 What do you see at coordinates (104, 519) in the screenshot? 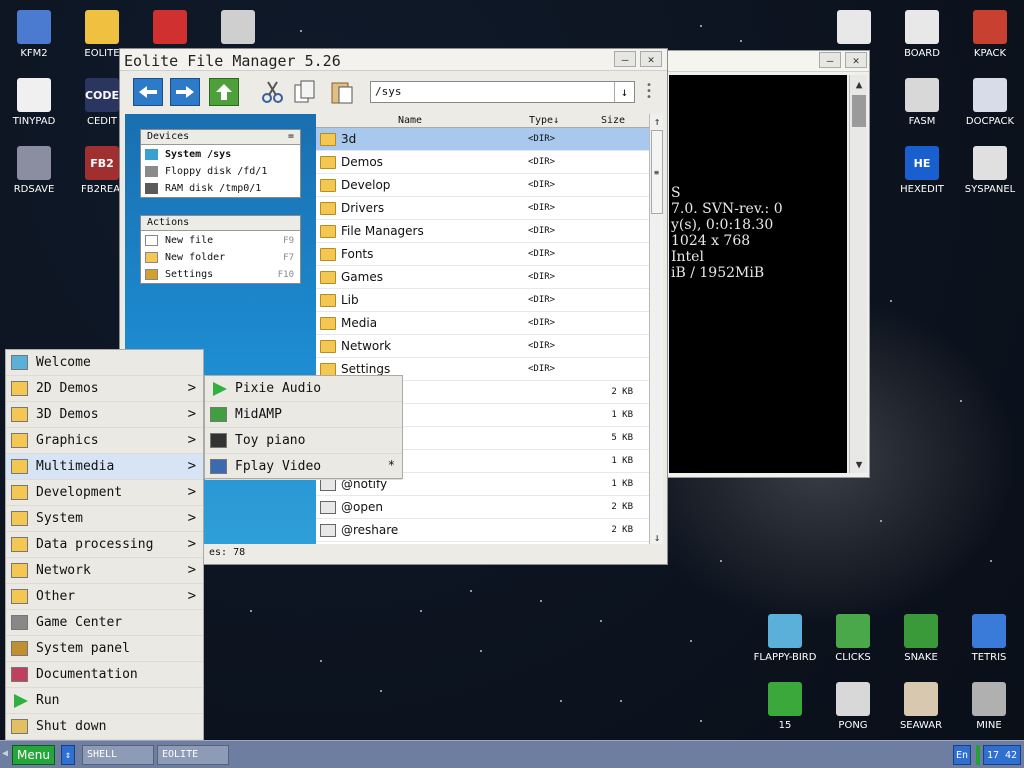
I see `menu-item-system: System >` at bounding box center [104, 519].